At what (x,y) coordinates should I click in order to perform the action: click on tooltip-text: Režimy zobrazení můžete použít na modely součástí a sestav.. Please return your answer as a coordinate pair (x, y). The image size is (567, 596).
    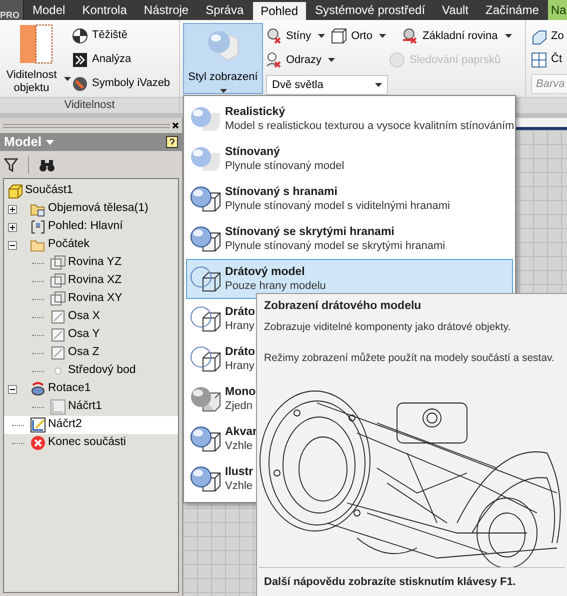
    Looking at the image, I should click on (409, 358).